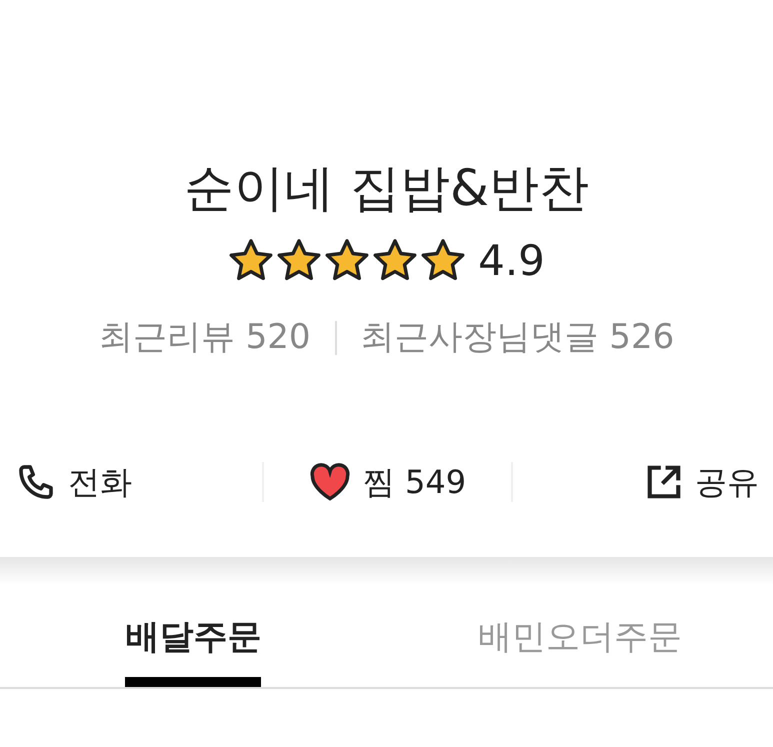 The height and width of the screenshot is (747, 773). What do you see at coordinates (511, 260) in the screenshot?
I see `rating-value: 4.9` at bounding box center [511, 260].